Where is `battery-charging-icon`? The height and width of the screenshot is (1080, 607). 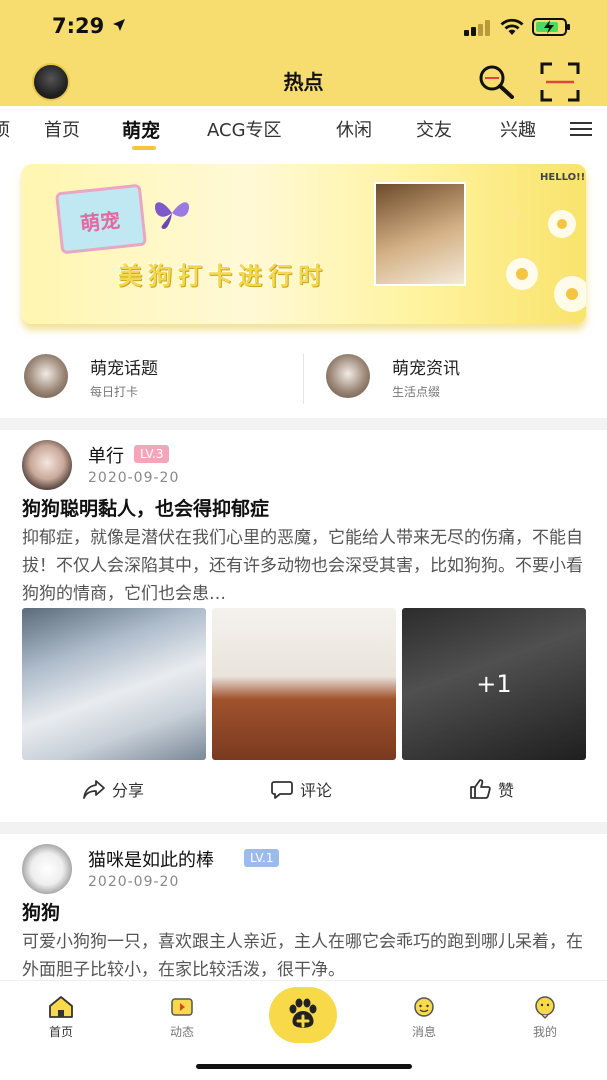 battery-charging-icon is located at coordinates (551, 27).